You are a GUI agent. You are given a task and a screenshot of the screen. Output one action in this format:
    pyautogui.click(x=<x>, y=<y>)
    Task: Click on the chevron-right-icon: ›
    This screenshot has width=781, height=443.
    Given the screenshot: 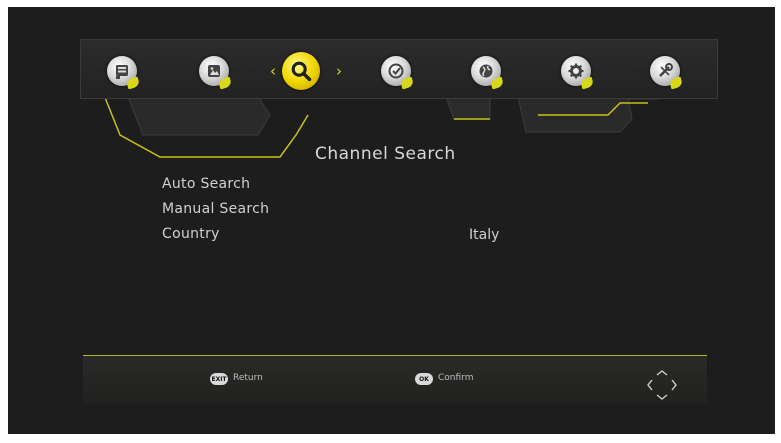 What is the action you would take?
    pyautogui.click(x=339, y=71)
    